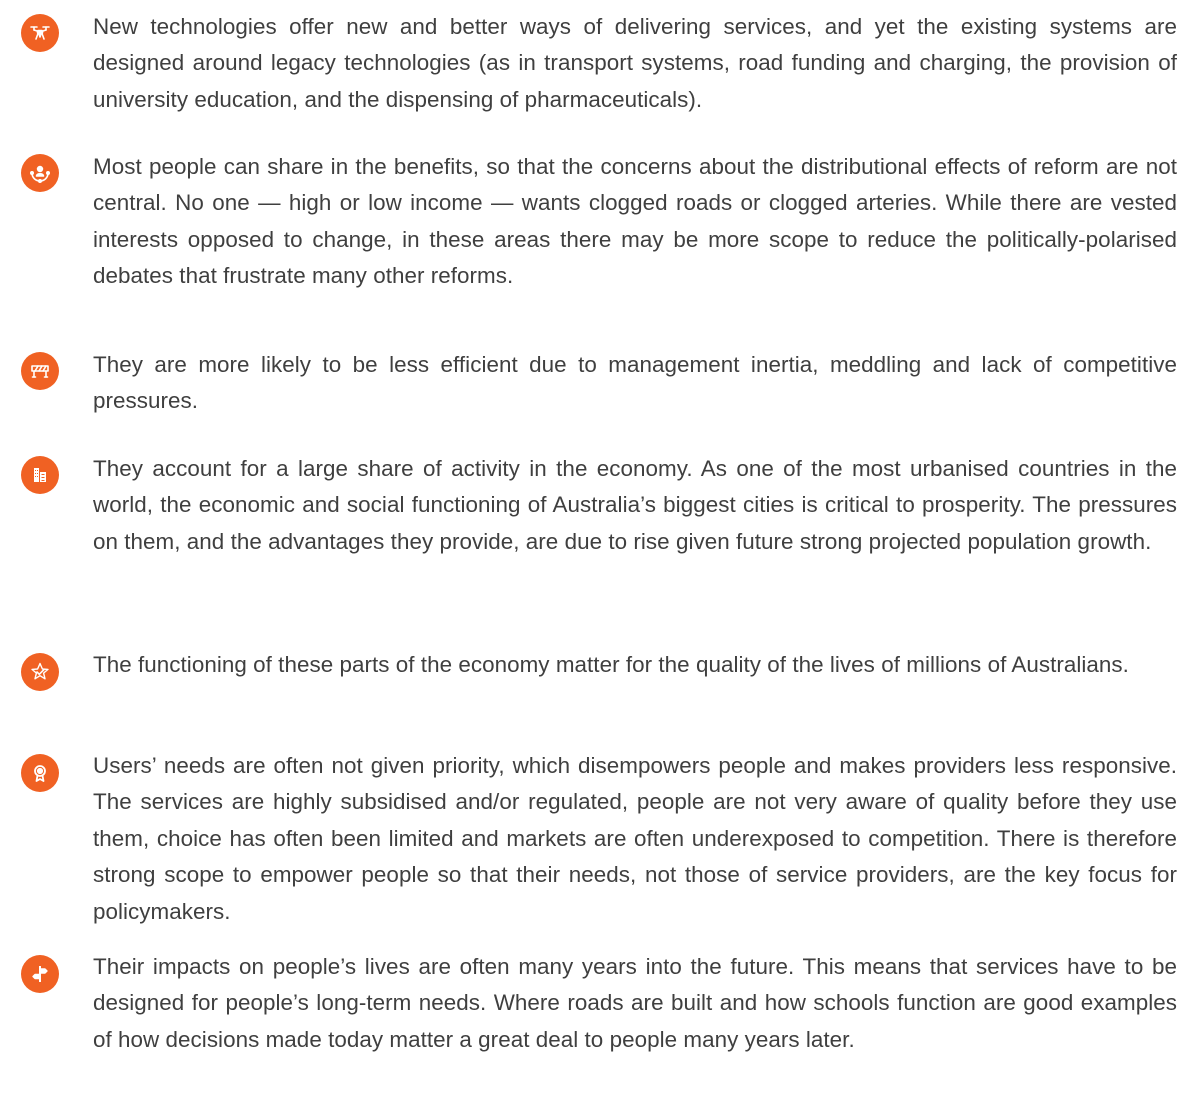  Describe the element at coordinates (40, 371) in the screenshot. I see `roadblock-icon` at that location.